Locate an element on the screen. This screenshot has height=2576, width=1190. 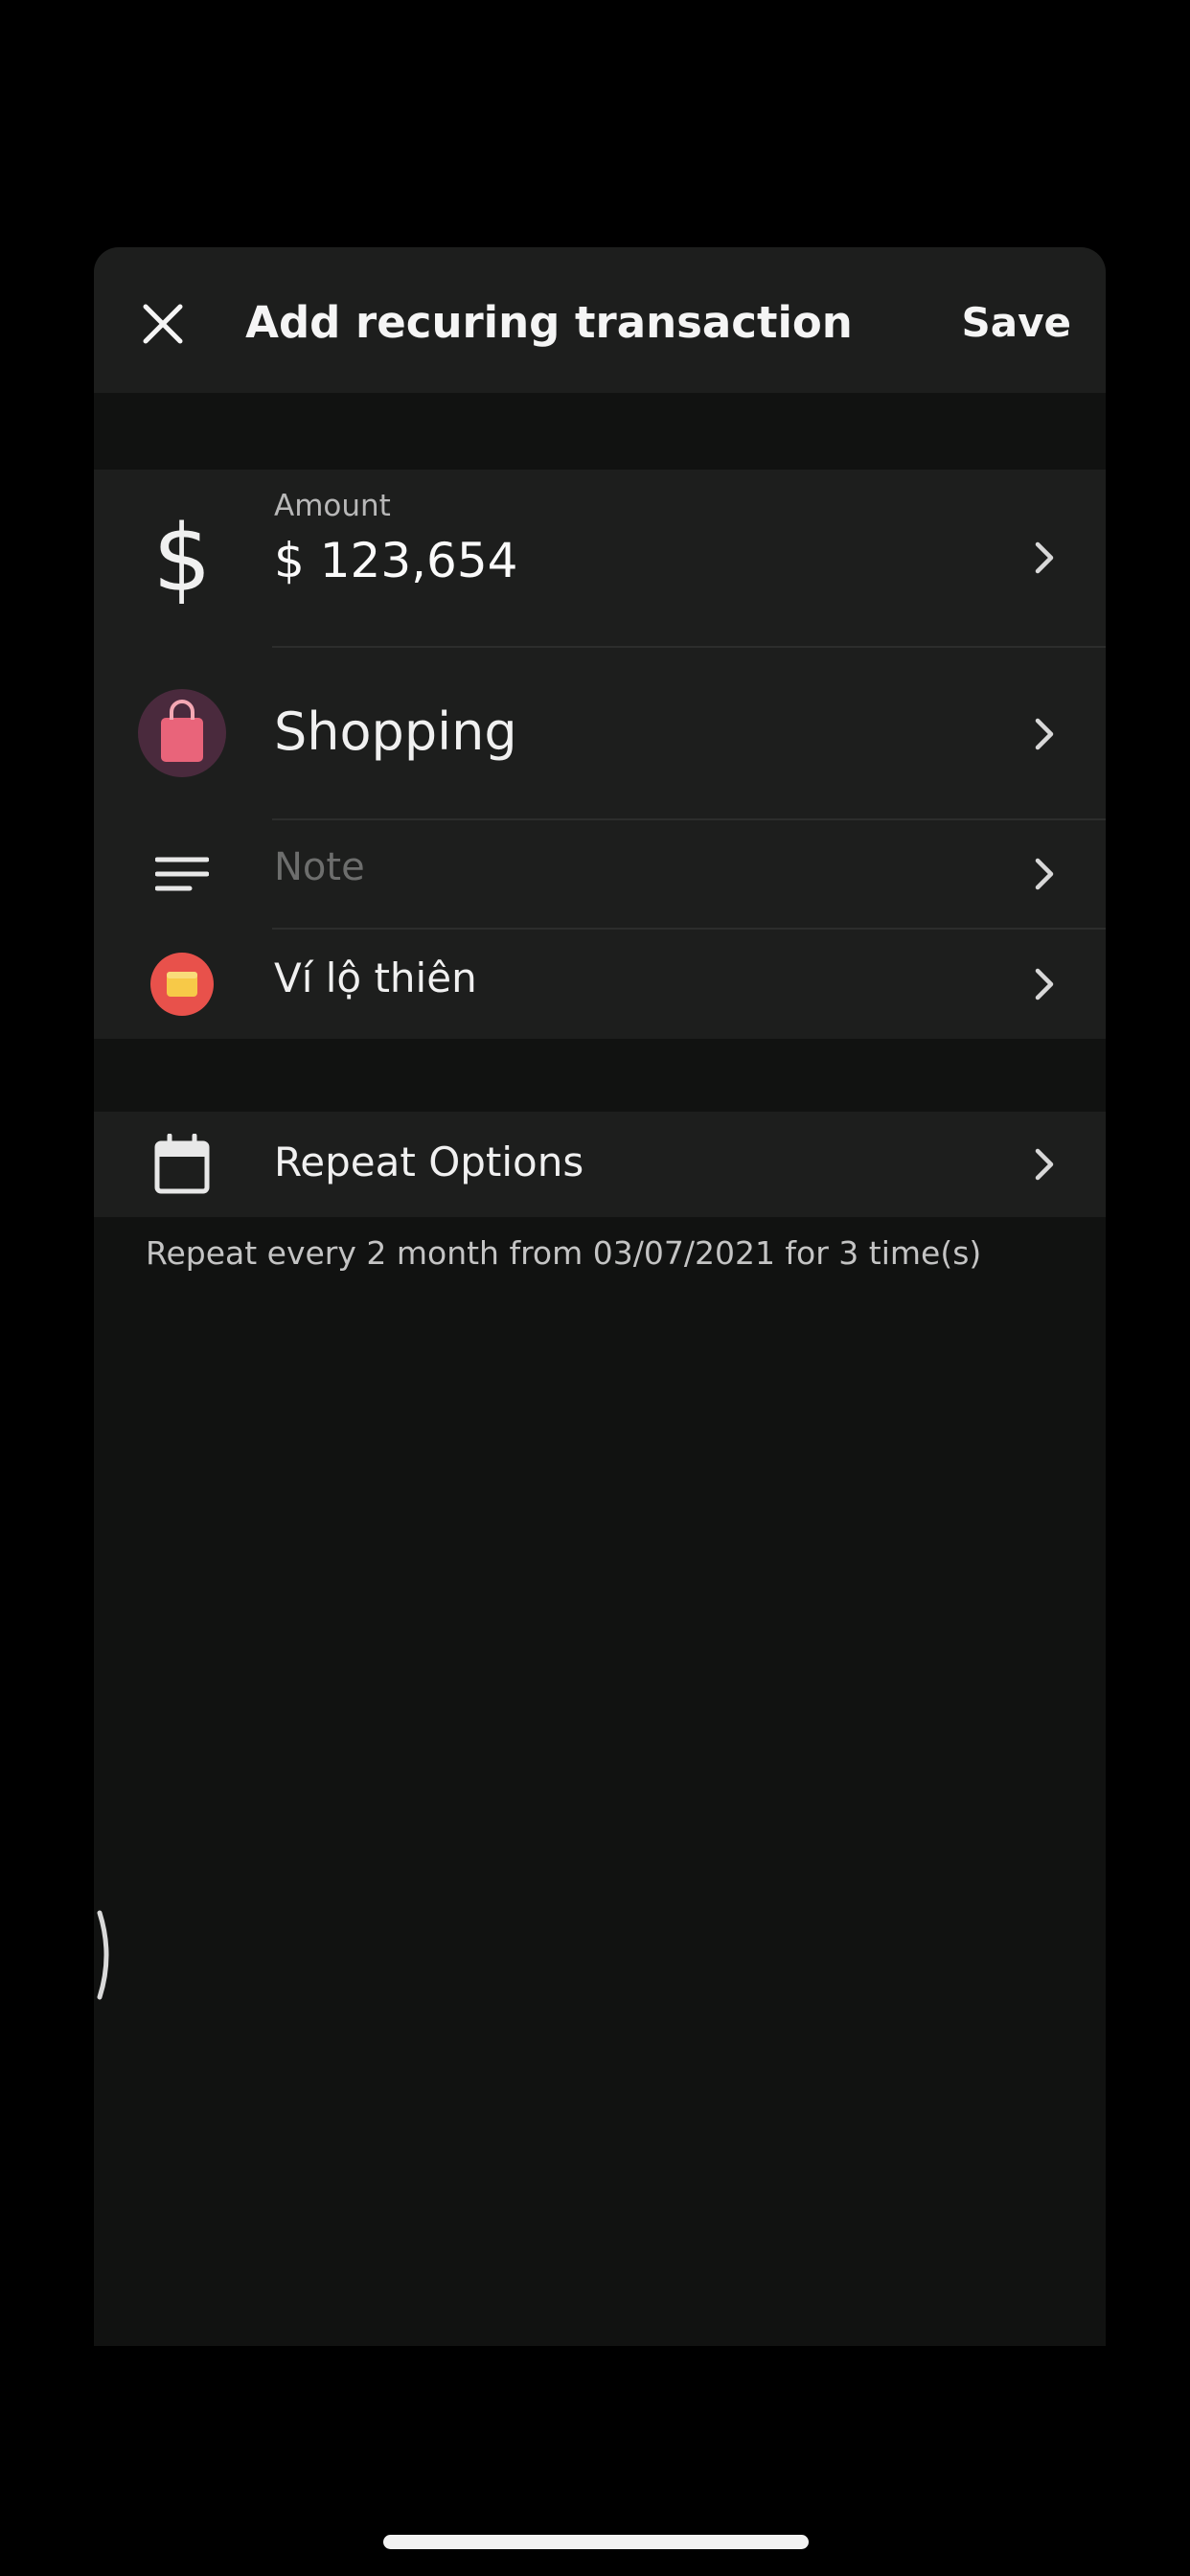
close-icon is located at coordinates (163, 324).